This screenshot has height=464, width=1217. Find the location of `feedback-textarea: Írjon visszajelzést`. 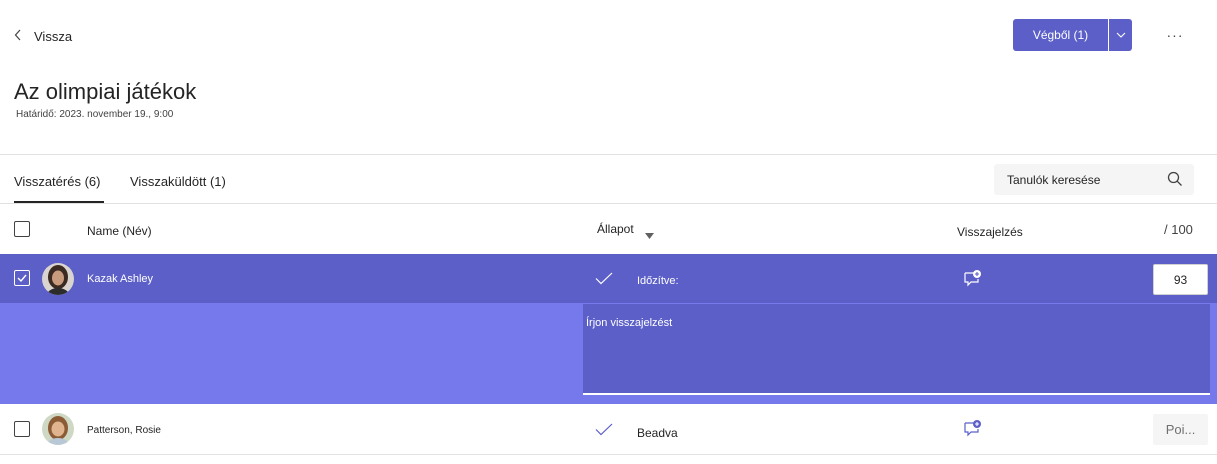

feedback-textarea: Írjon visszajelzést is located at coordinates (896, 349).